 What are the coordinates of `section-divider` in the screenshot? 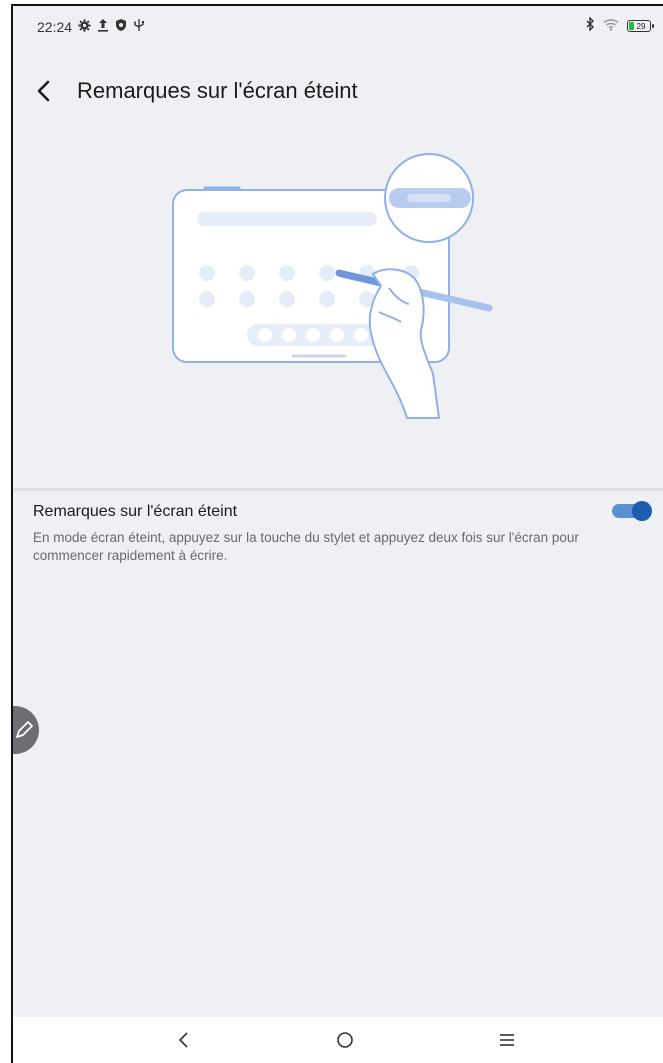 It's located at (338, 489).